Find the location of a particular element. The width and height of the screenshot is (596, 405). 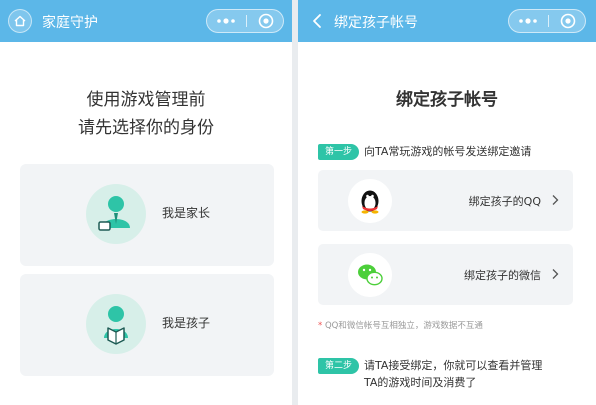

heading-line-1: 使用游戏管理前 is located at coordinates (146, 100).